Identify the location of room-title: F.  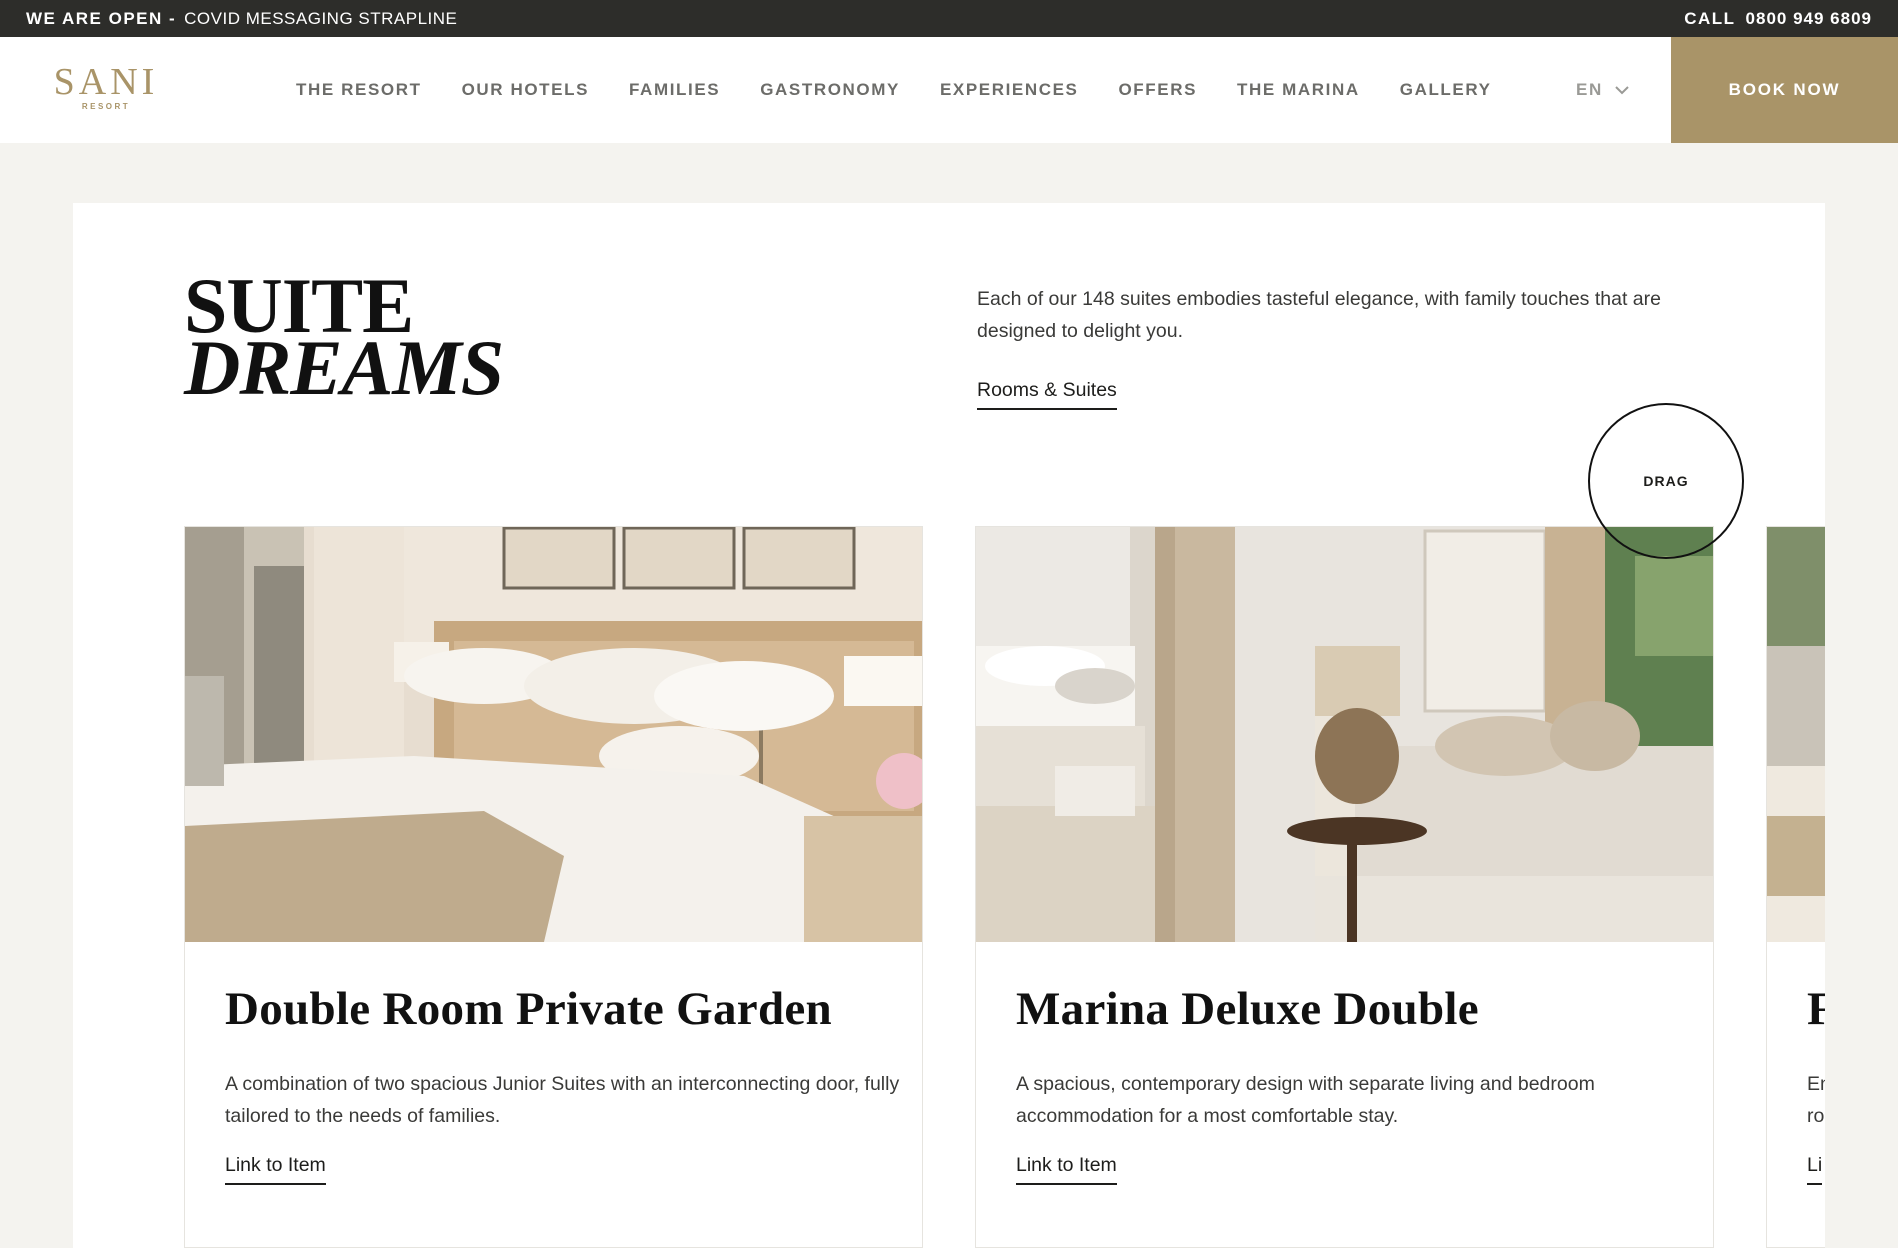
(1816, 1009).